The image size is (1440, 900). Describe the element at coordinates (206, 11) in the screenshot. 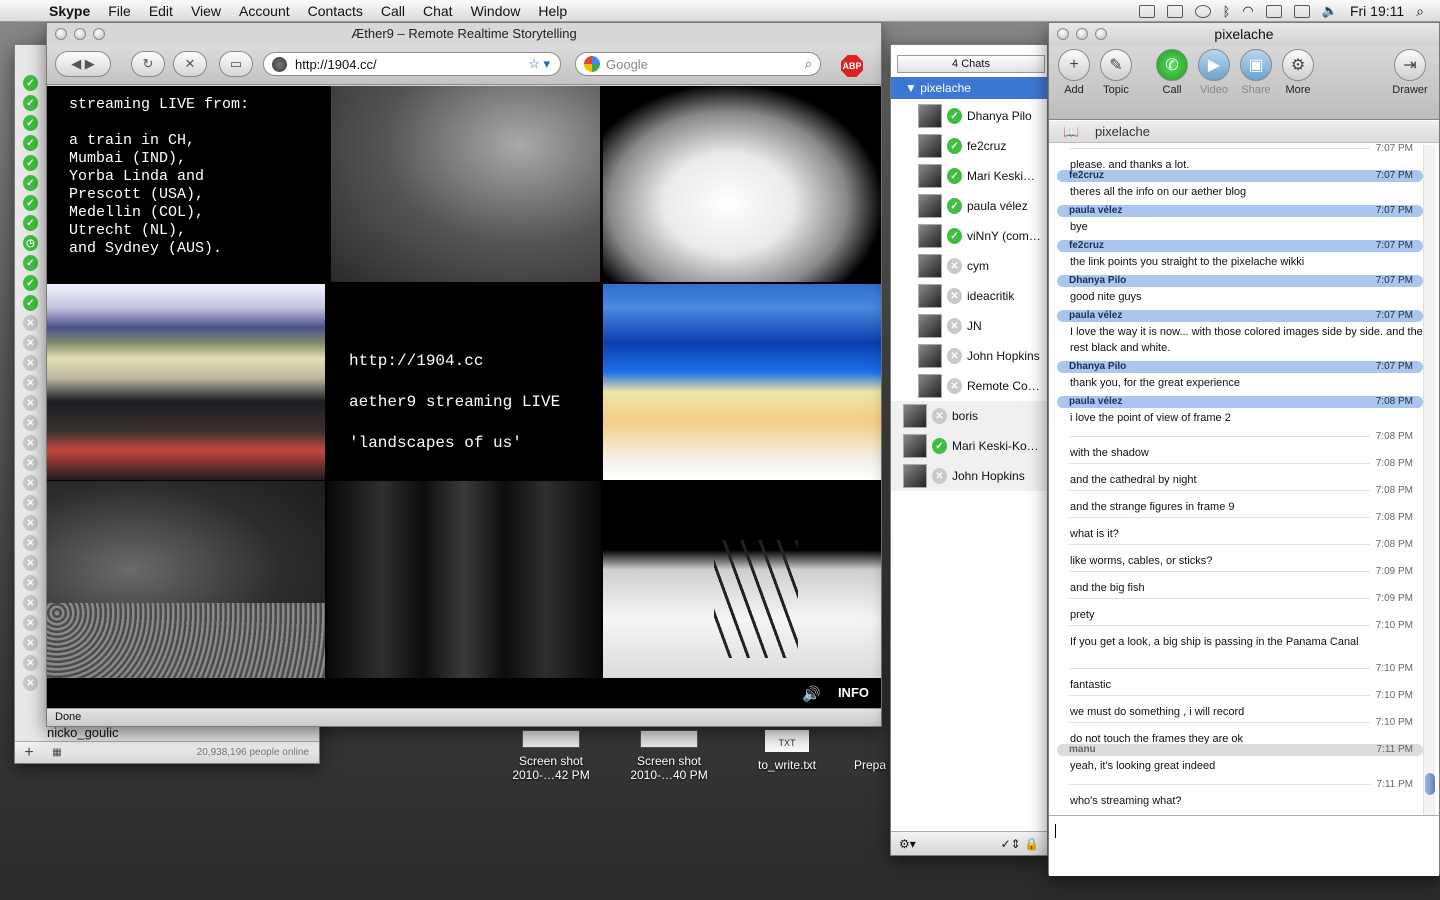

I see `menu-view: View` at that location.